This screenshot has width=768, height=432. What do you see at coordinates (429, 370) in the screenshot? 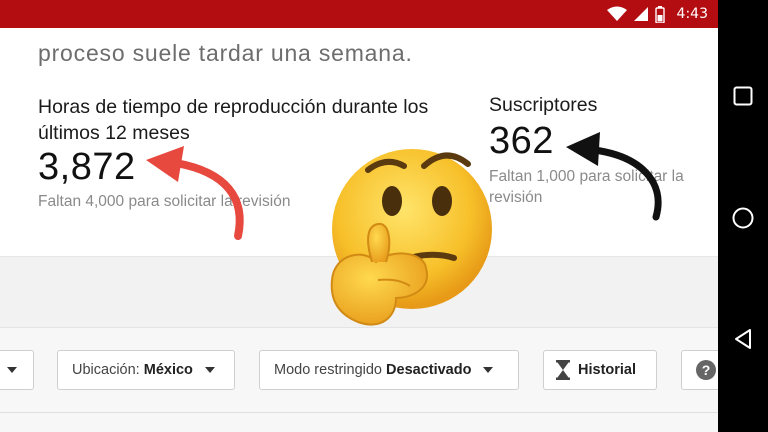
I see `restricted-mode-value: Desactivado` at bounding box center [429, 370].